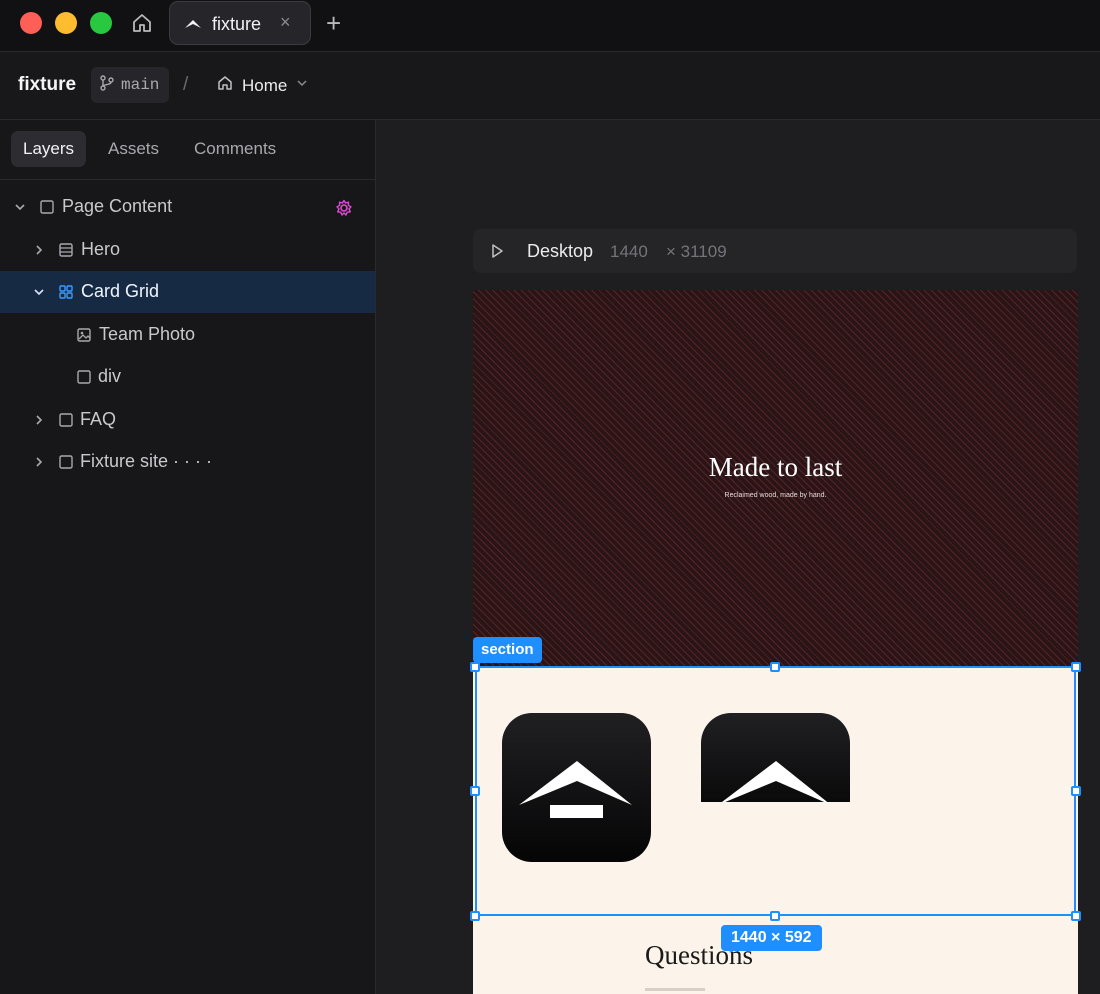 The height and width of the screenshot is (994, 1100). I want to click on layer-row-fixture-site: Fixture site · · · ·, so click(187, 462).